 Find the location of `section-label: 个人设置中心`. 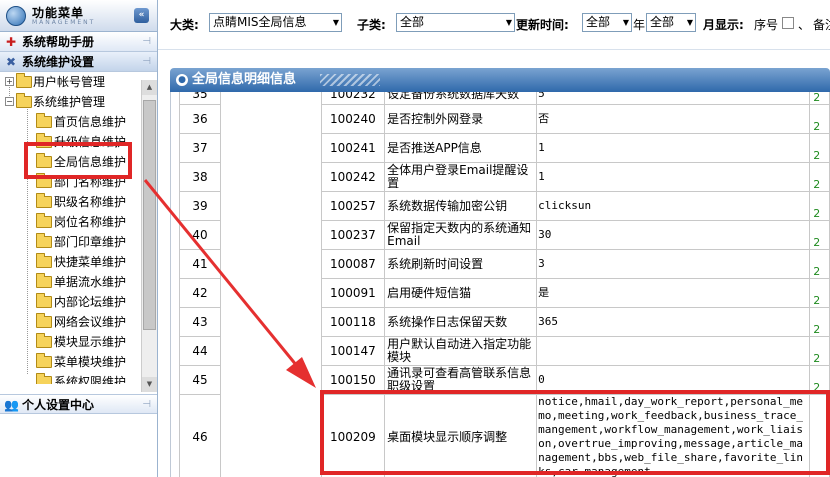

section-label: 个人设置中心 is located at coordinates (58, 405).